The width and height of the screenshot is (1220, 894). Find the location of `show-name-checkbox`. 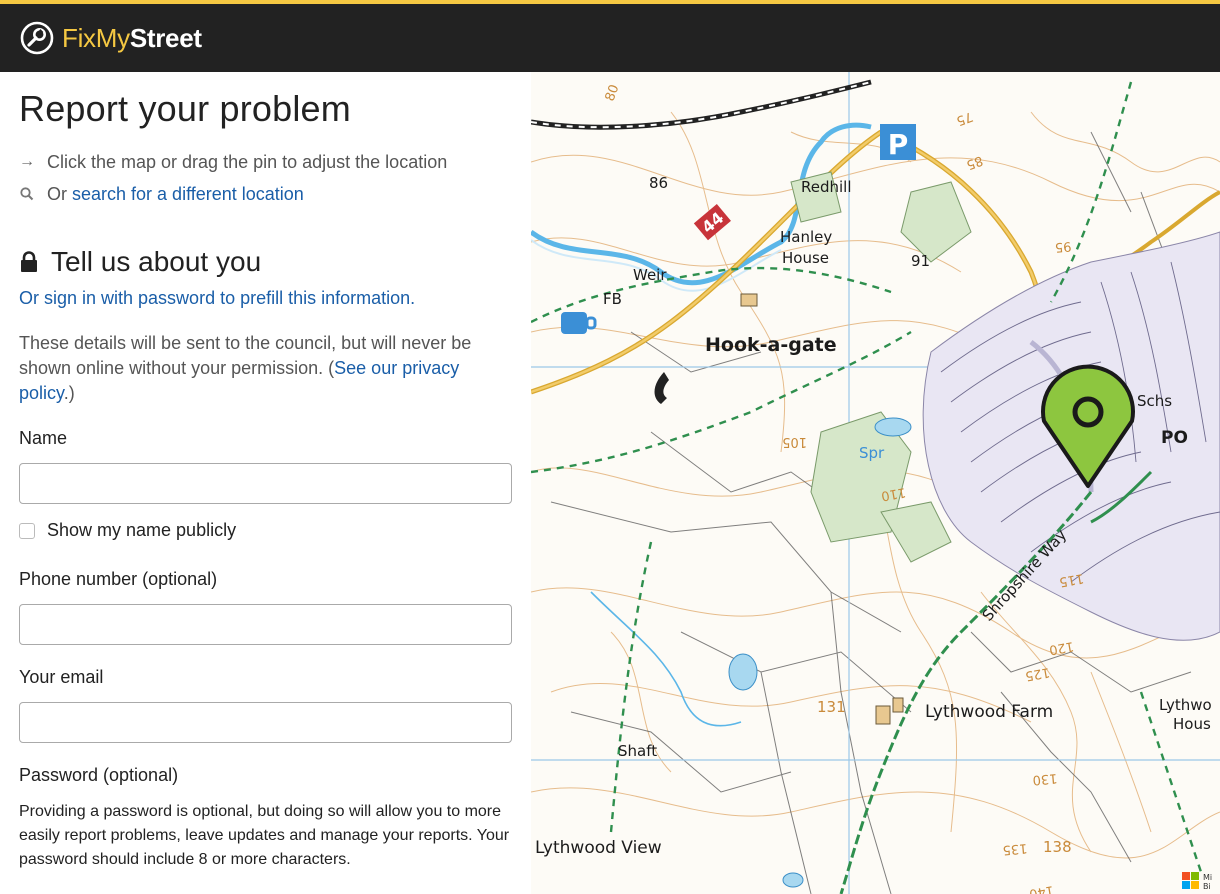

show-name-checkbox is located at coordinates (27, 530).